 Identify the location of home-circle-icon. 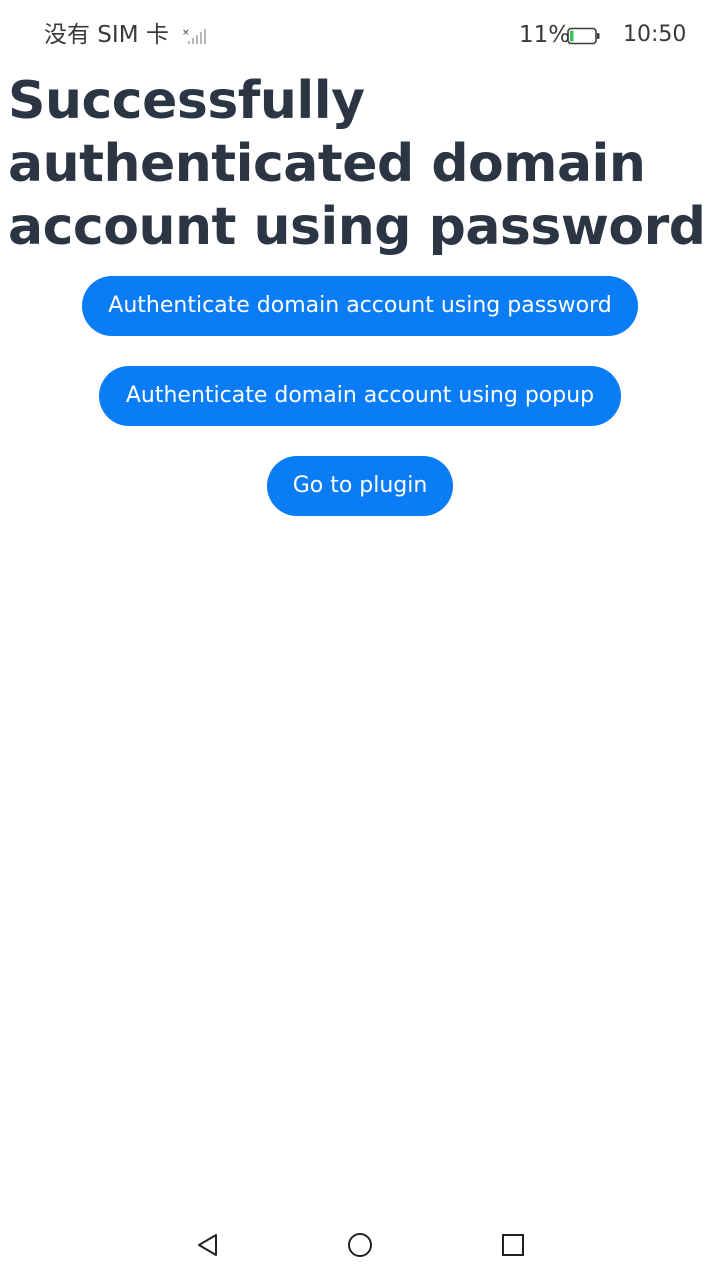
(360, 1245).